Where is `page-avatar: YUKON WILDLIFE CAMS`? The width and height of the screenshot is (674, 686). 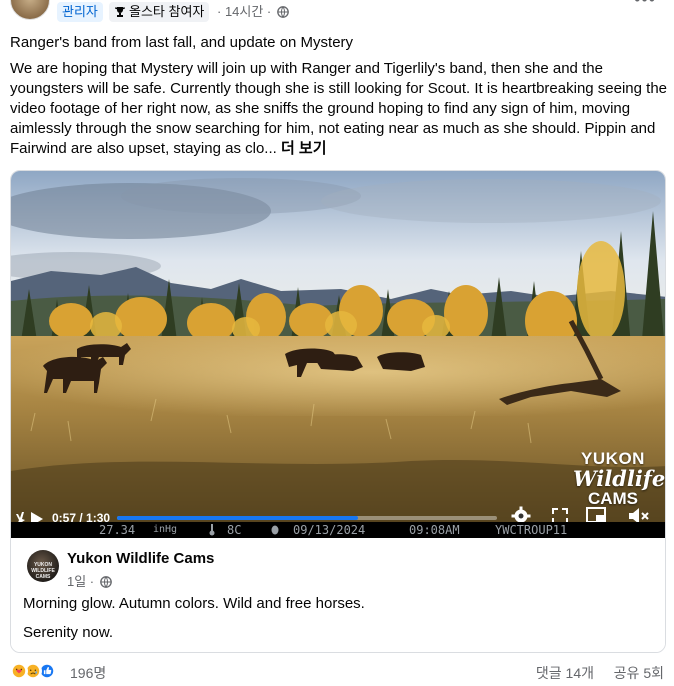
page-avatar: YUKON WILDLIFE CAMS is located at coordinates (43, 566).